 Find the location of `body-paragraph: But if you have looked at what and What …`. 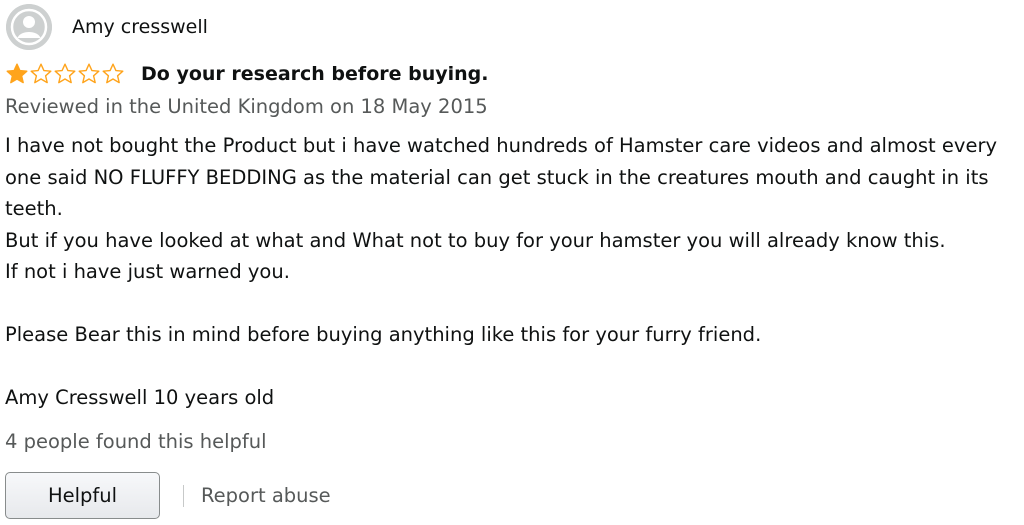

body-paragraph: But if you have looked at what and What … is located at coordinates (475, 240).